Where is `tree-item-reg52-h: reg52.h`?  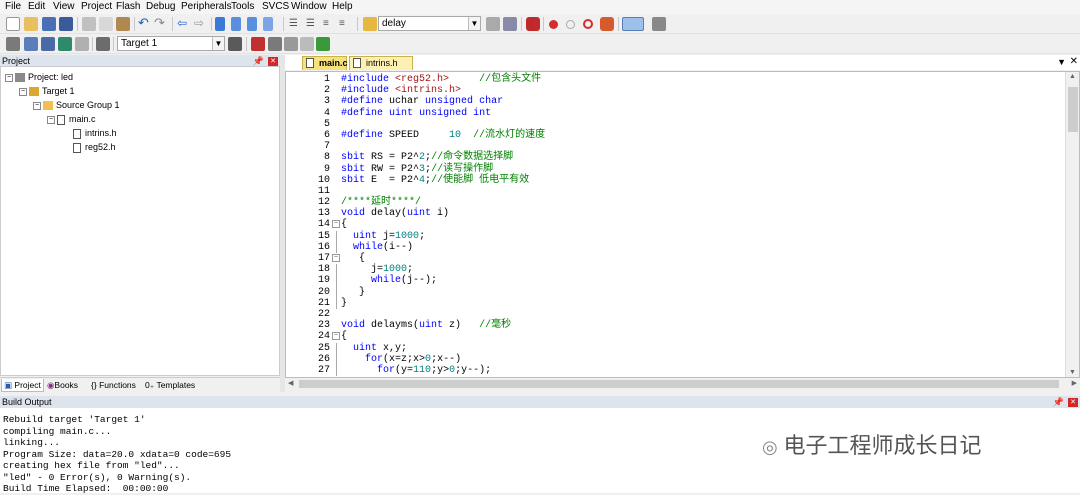
tree-item-reg52-h: reg52.h is located at coordinates (94, 147).